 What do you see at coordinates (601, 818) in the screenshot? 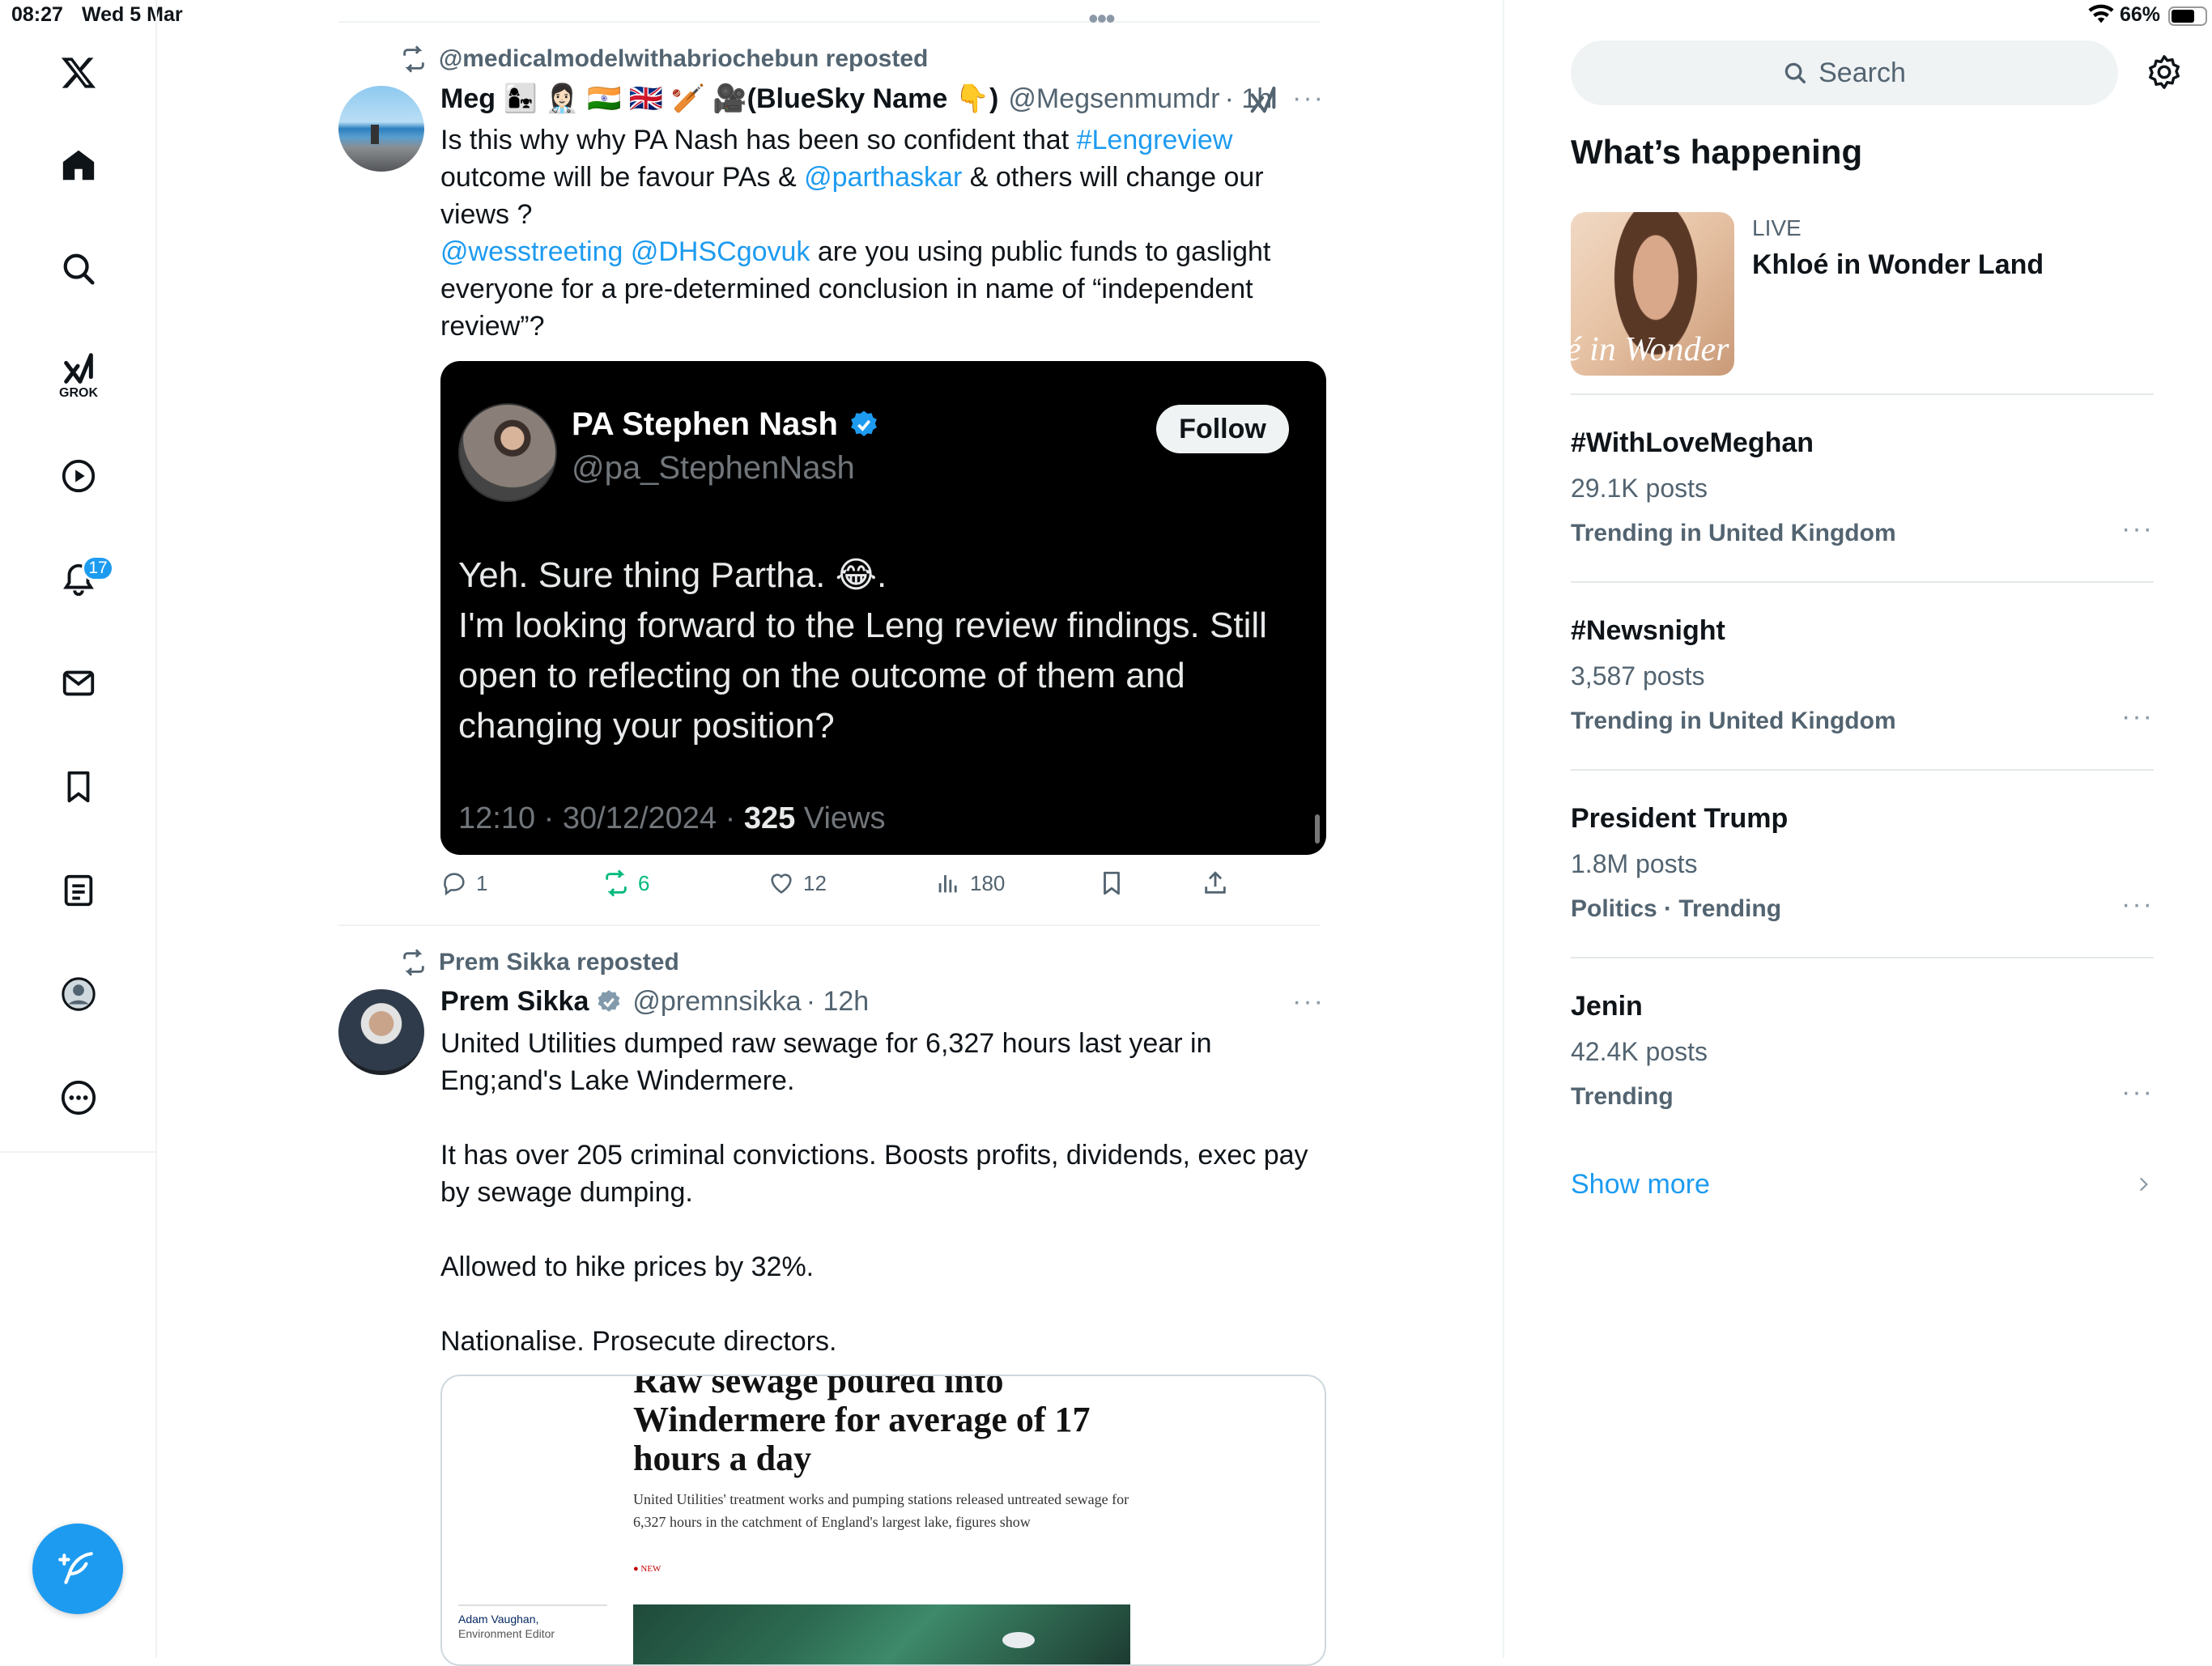
I see `embed-datetime: 12:10 · 30/12/2024 ·` at bounding box center [601, 818].